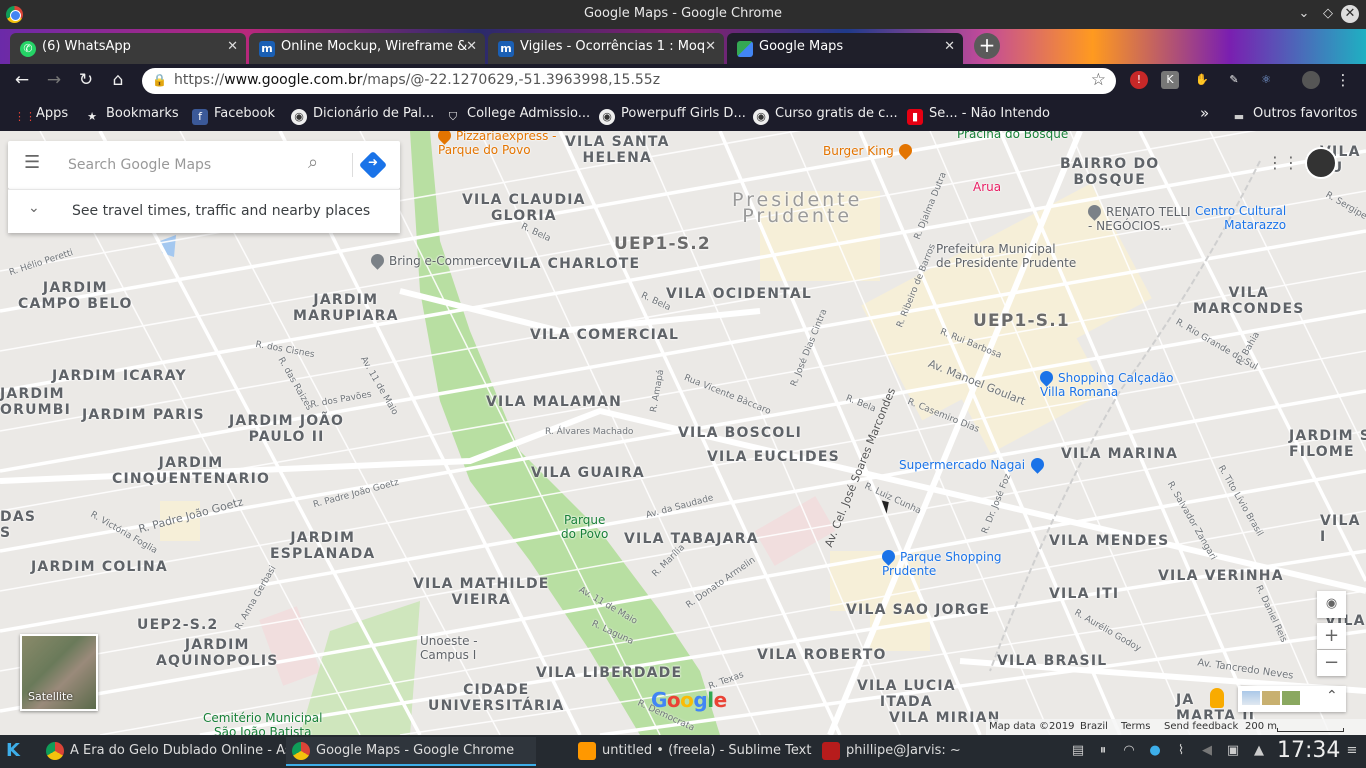  Describe the element at coordinates (411, 751) in the screenshot. I see `task-google-maps: Google Maps - Google Chrome` at that location.